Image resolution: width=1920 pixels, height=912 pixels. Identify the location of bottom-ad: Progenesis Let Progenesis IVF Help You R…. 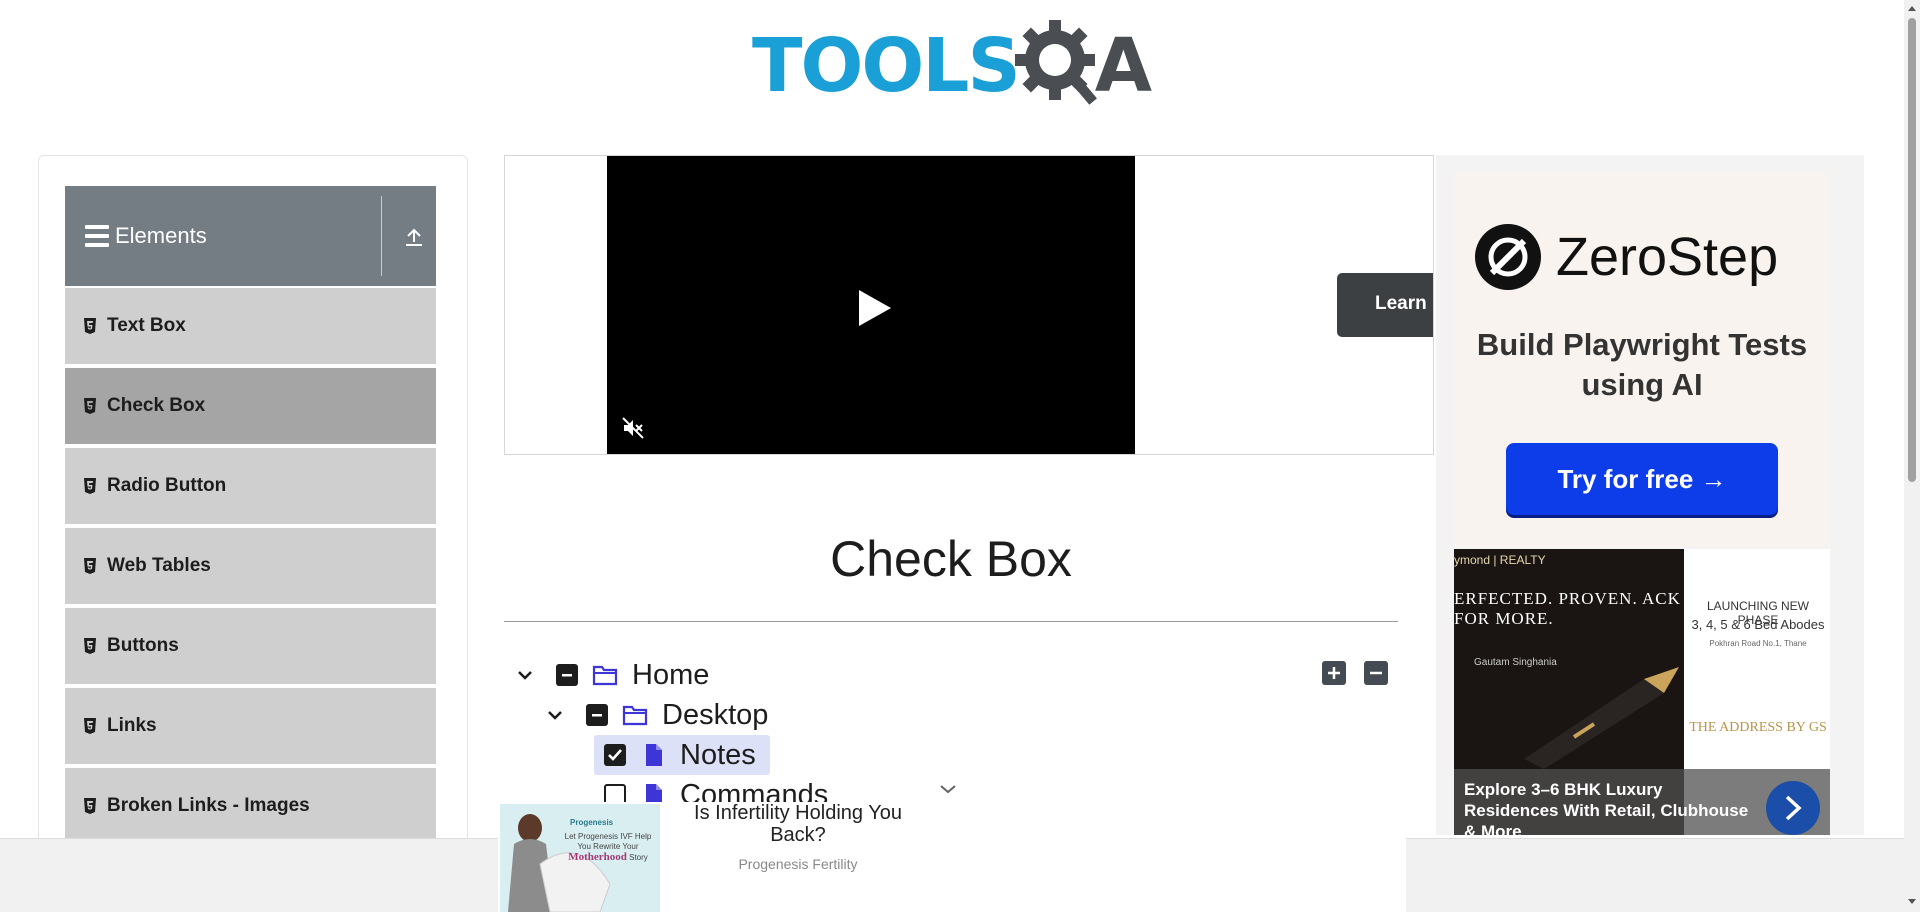
(952, 857).